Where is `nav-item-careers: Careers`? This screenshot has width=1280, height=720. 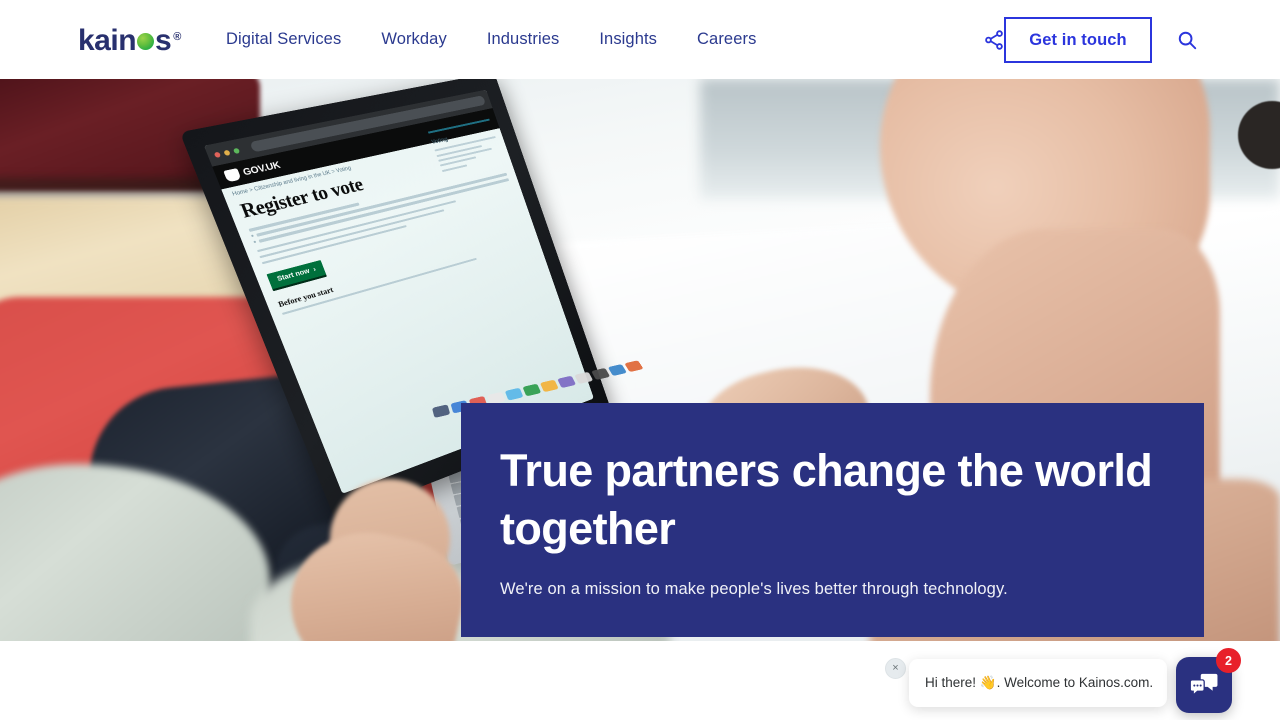
nav-item-careers: Careers is located at coordinates (726, 39).